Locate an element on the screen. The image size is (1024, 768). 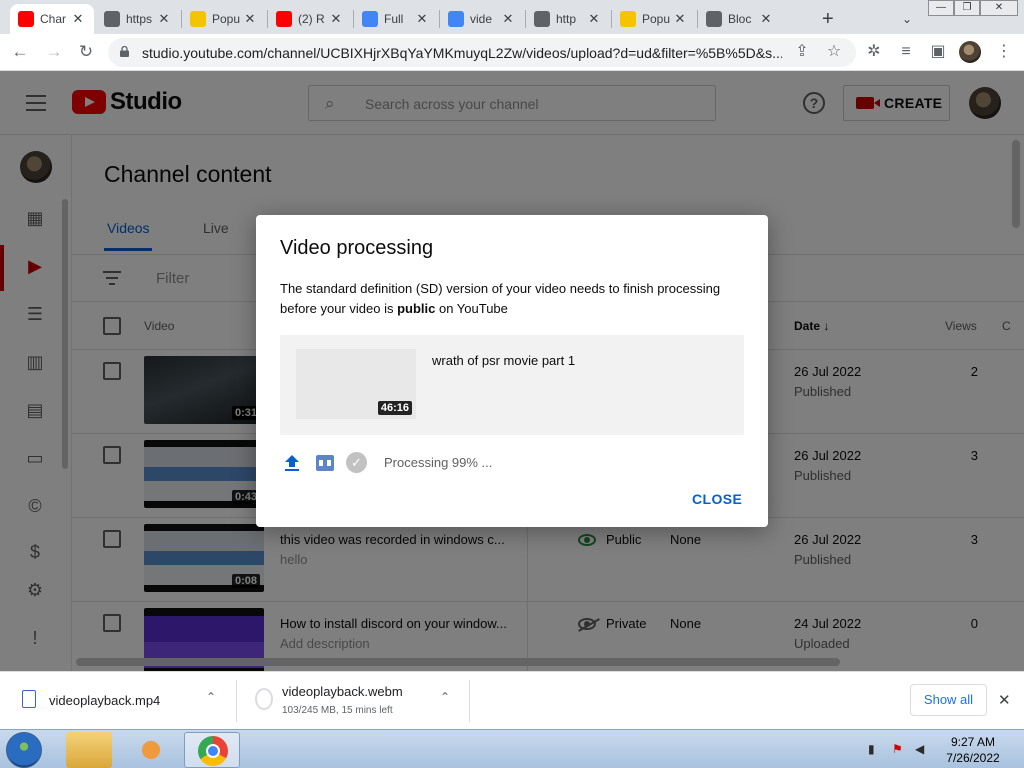
download-detail: 103/245 MB, 15 mins left is located at coordinates (337, 710).